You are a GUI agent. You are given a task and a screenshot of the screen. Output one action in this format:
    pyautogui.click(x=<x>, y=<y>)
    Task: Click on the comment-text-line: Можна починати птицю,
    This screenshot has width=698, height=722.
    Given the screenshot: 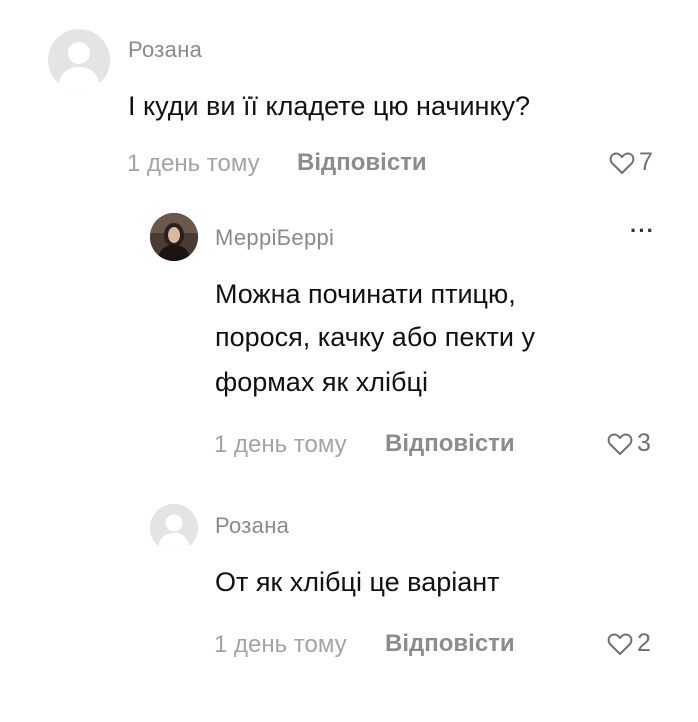 What is the action you would take?
    pyautogui.click(x=365, y=294)
    